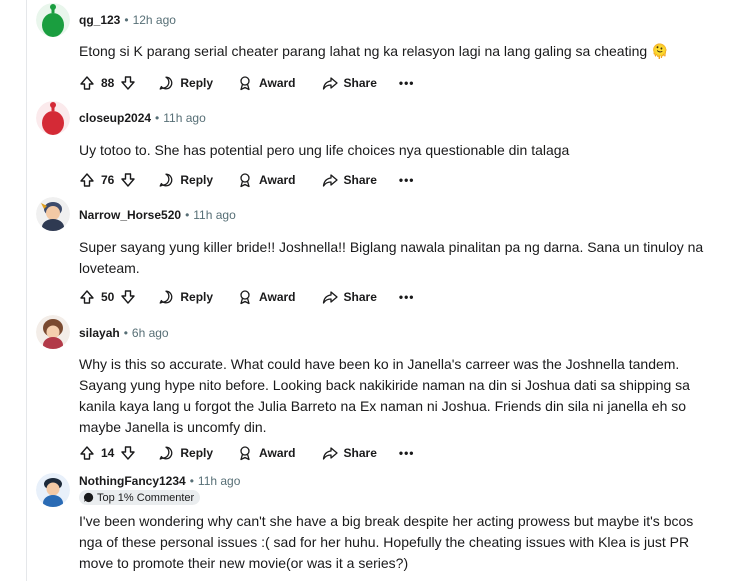  Describe the element at coordinates (108, 180) in the screenshot. I see `vote-score: 76` at that location.